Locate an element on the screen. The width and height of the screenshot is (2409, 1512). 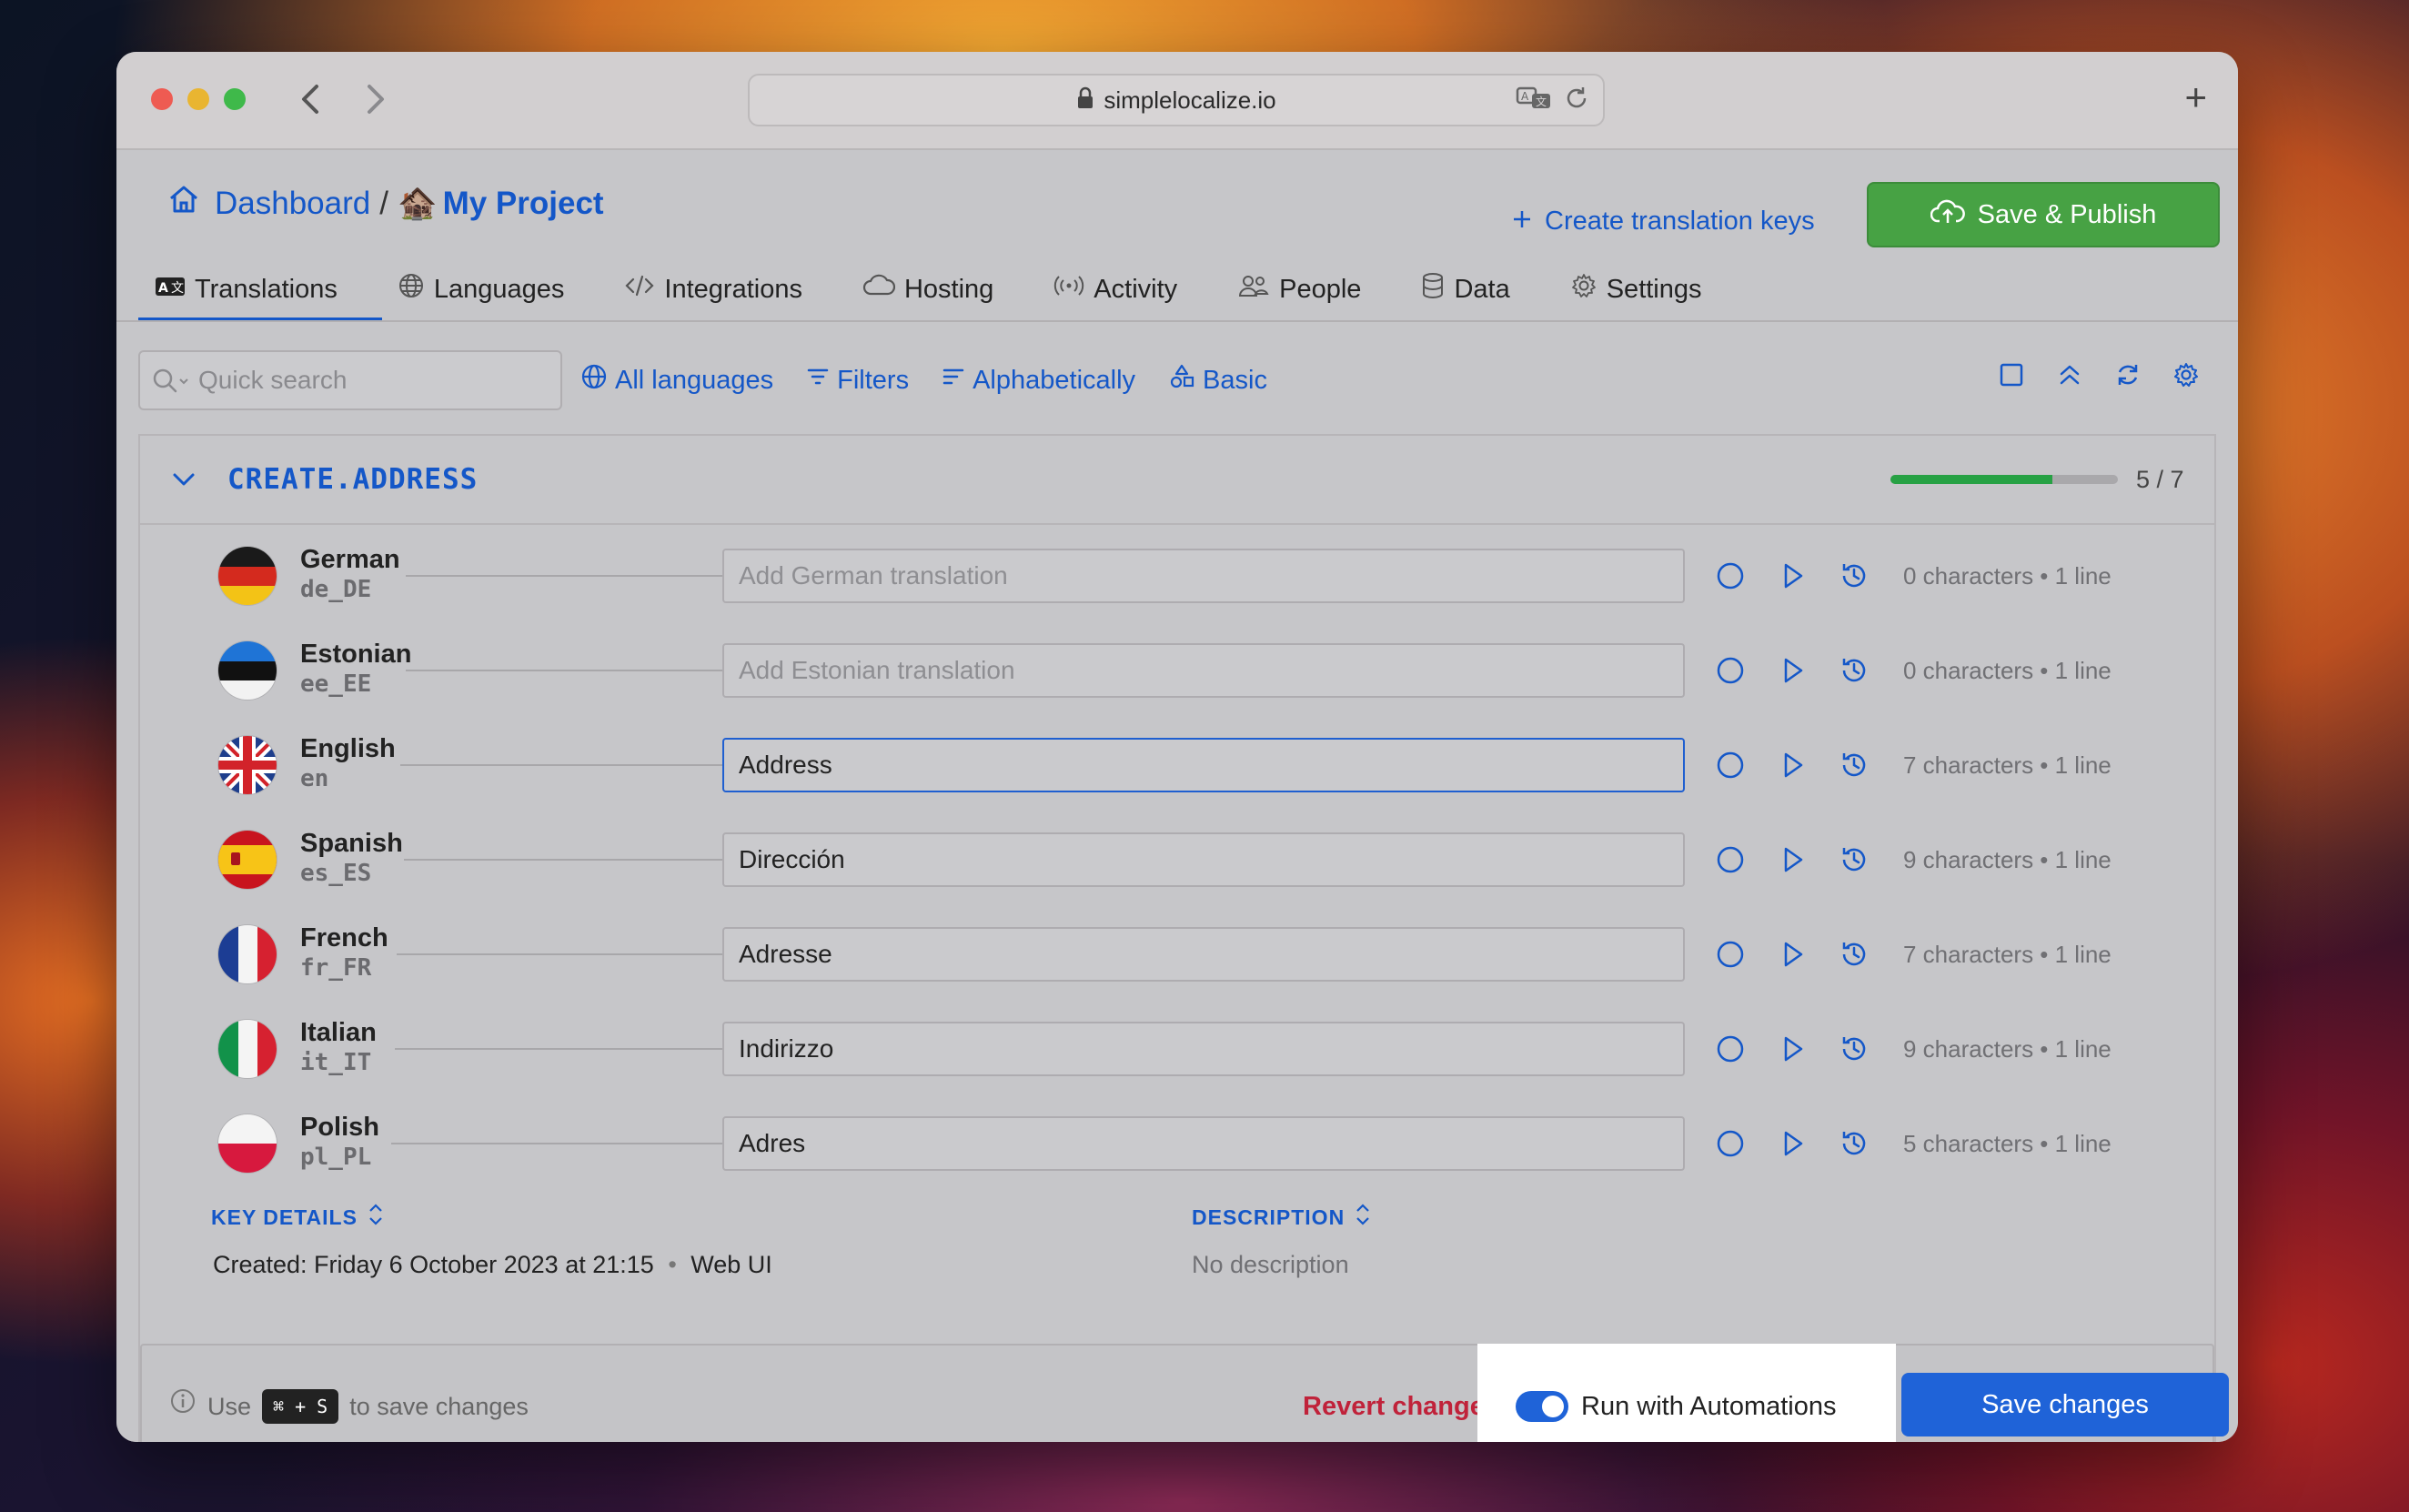
language-row: Polish pl_PL Adres 5 characters • 1 line is located at coordinates (1179, 1144).